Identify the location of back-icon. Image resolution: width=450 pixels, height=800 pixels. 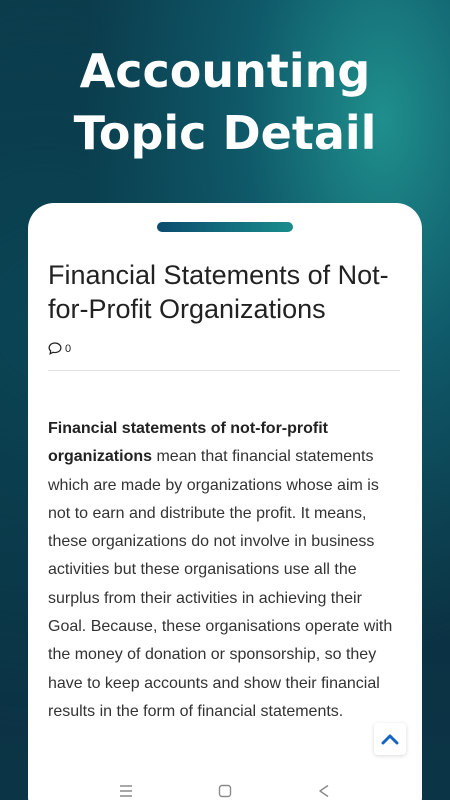
(324, 791).